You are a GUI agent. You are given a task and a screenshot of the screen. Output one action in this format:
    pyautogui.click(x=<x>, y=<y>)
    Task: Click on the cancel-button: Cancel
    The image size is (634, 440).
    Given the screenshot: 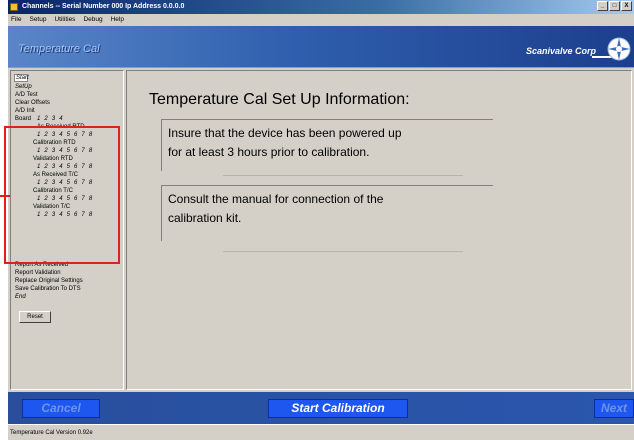 What is the action you would take?
    pyautogui.click(x=61, y=408)
    